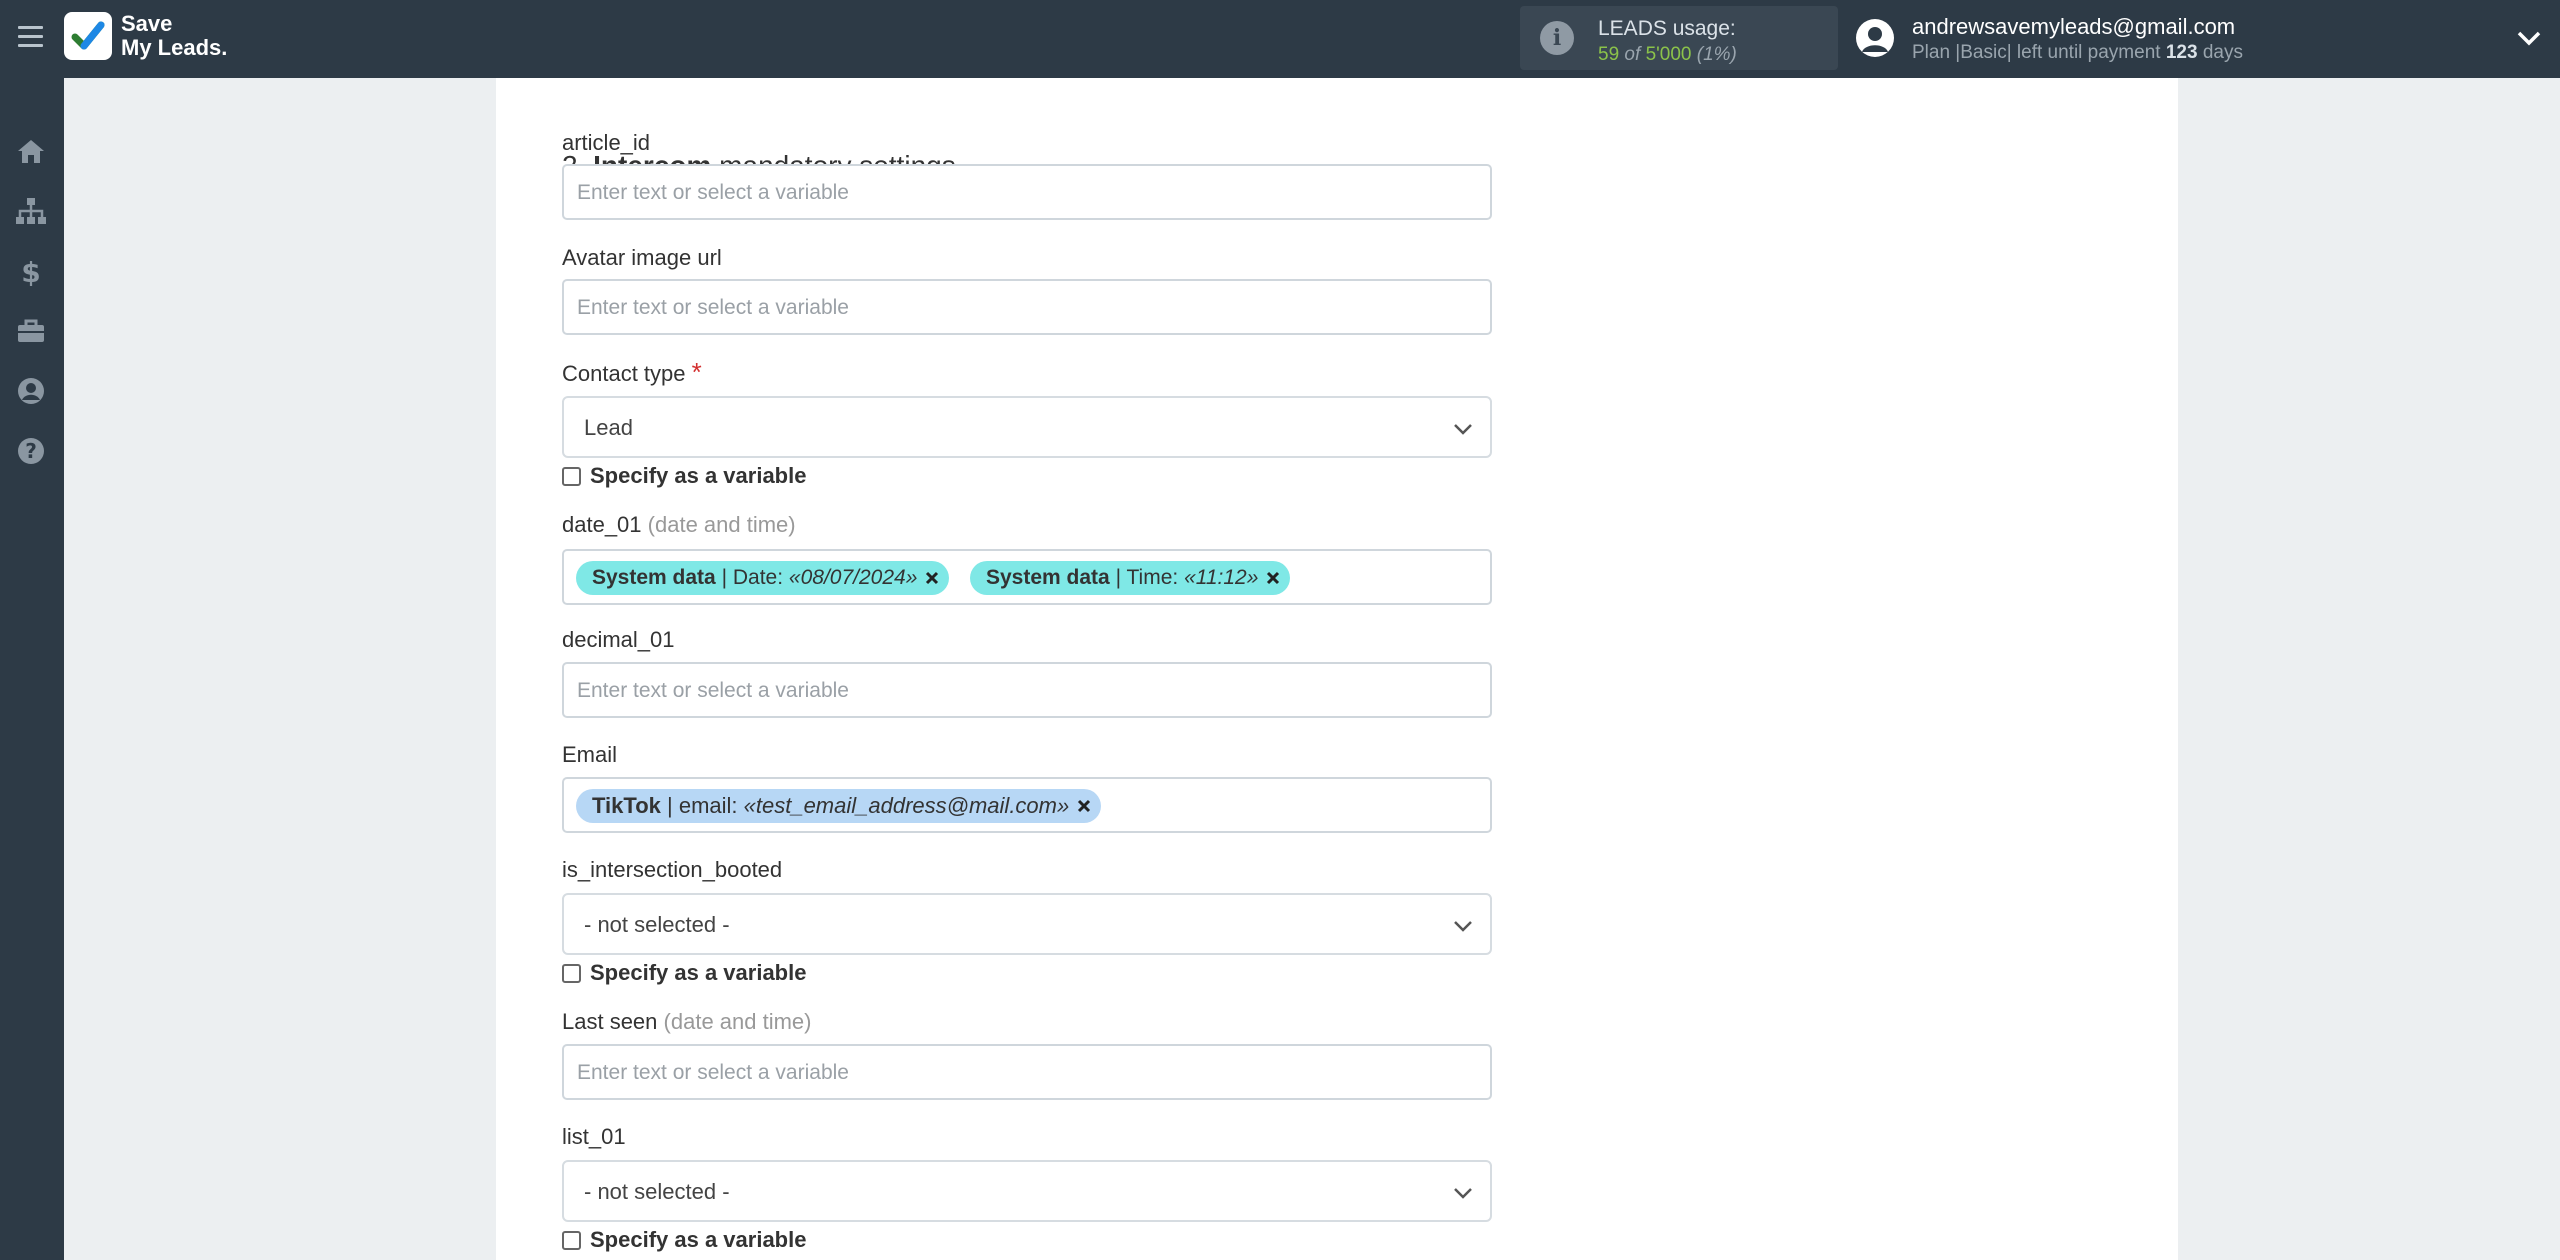 This screenshot has height=1260, width=2560. I want to click on article-id-input: Enter text or select a variable, so click(1027, 192).